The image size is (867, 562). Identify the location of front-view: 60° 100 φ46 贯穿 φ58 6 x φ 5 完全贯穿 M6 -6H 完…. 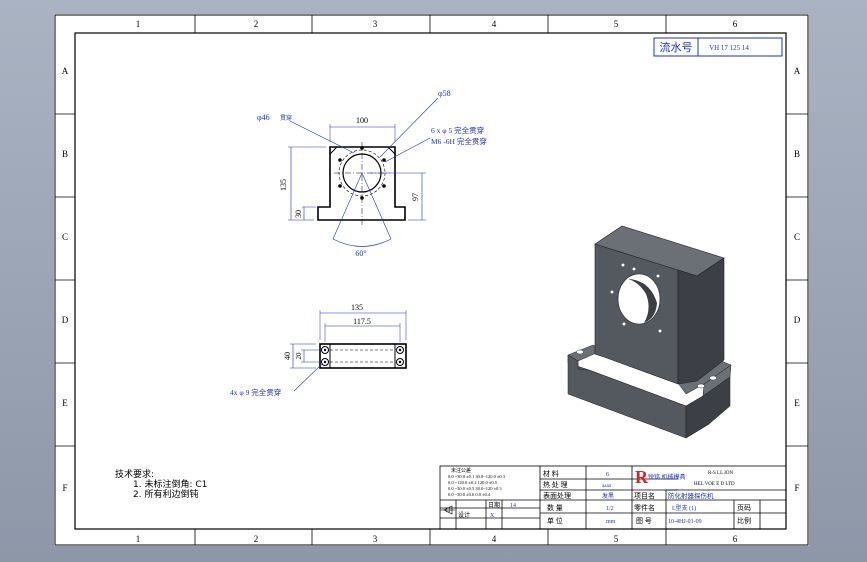
(372, 173).